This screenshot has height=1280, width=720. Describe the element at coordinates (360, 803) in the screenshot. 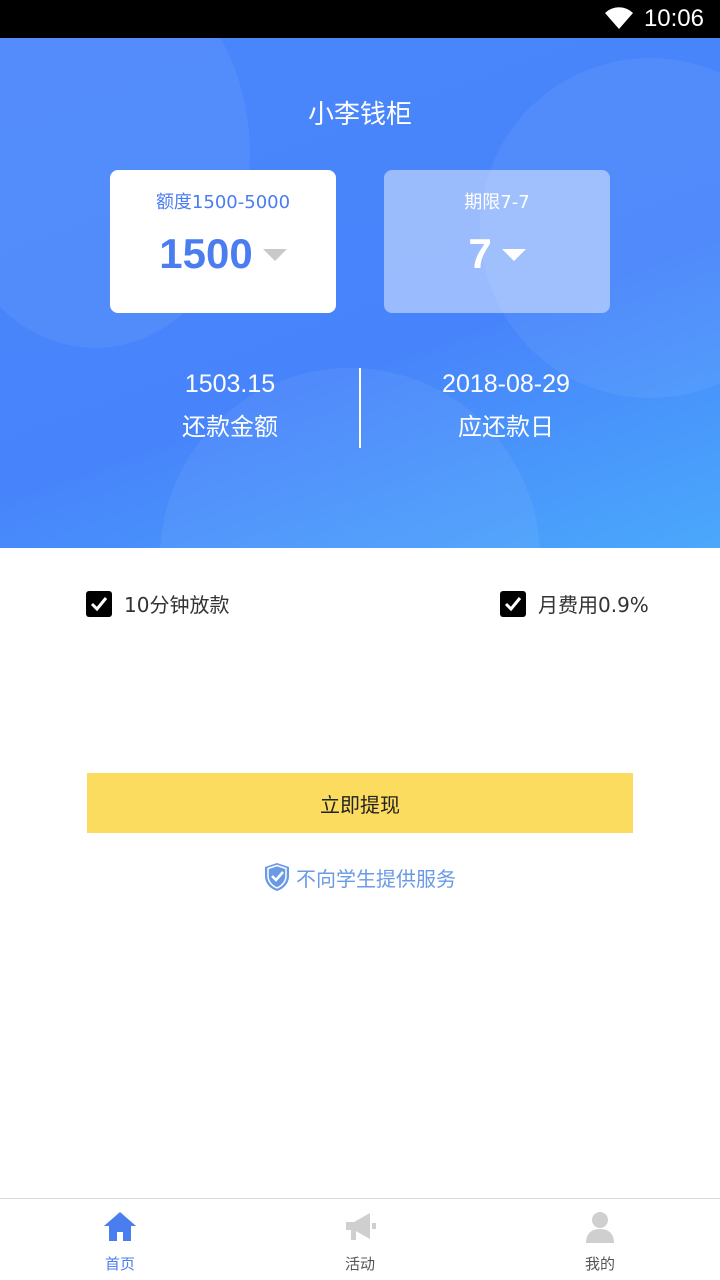

I see `withdraw-button: 立即提现` at that location.